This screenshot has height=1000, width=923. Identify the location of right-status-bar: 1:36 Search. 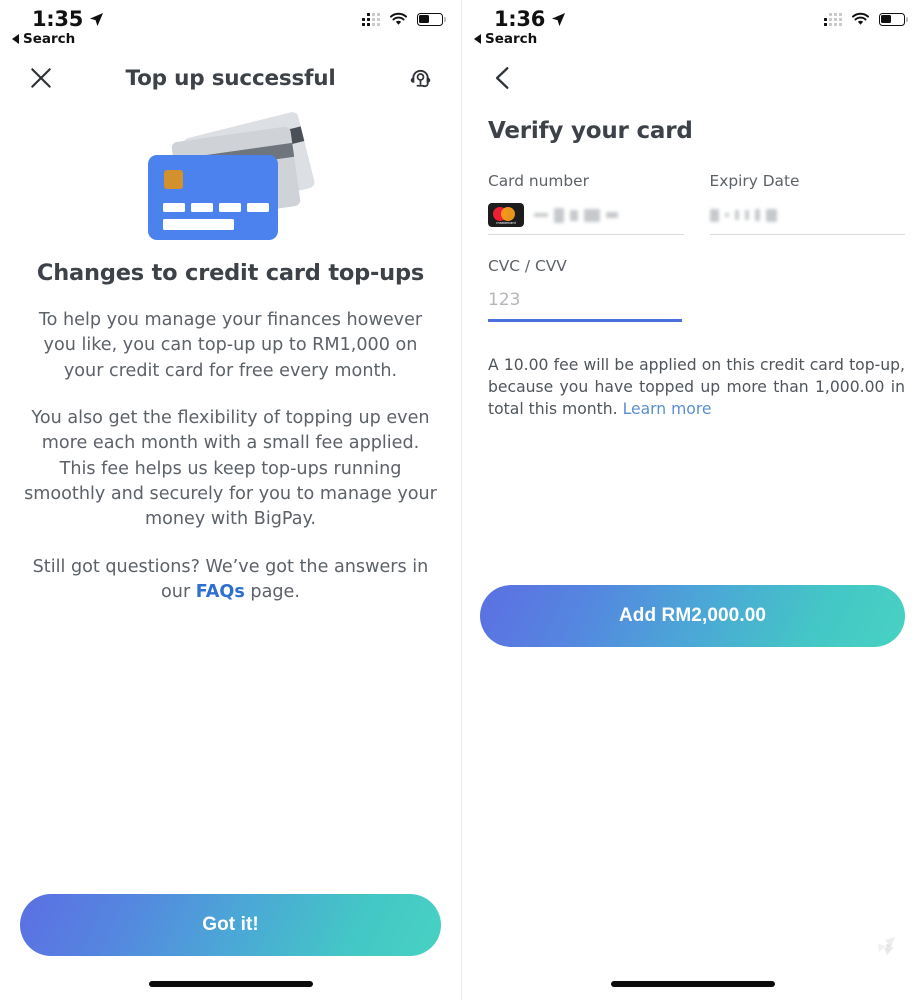
(692, 26).